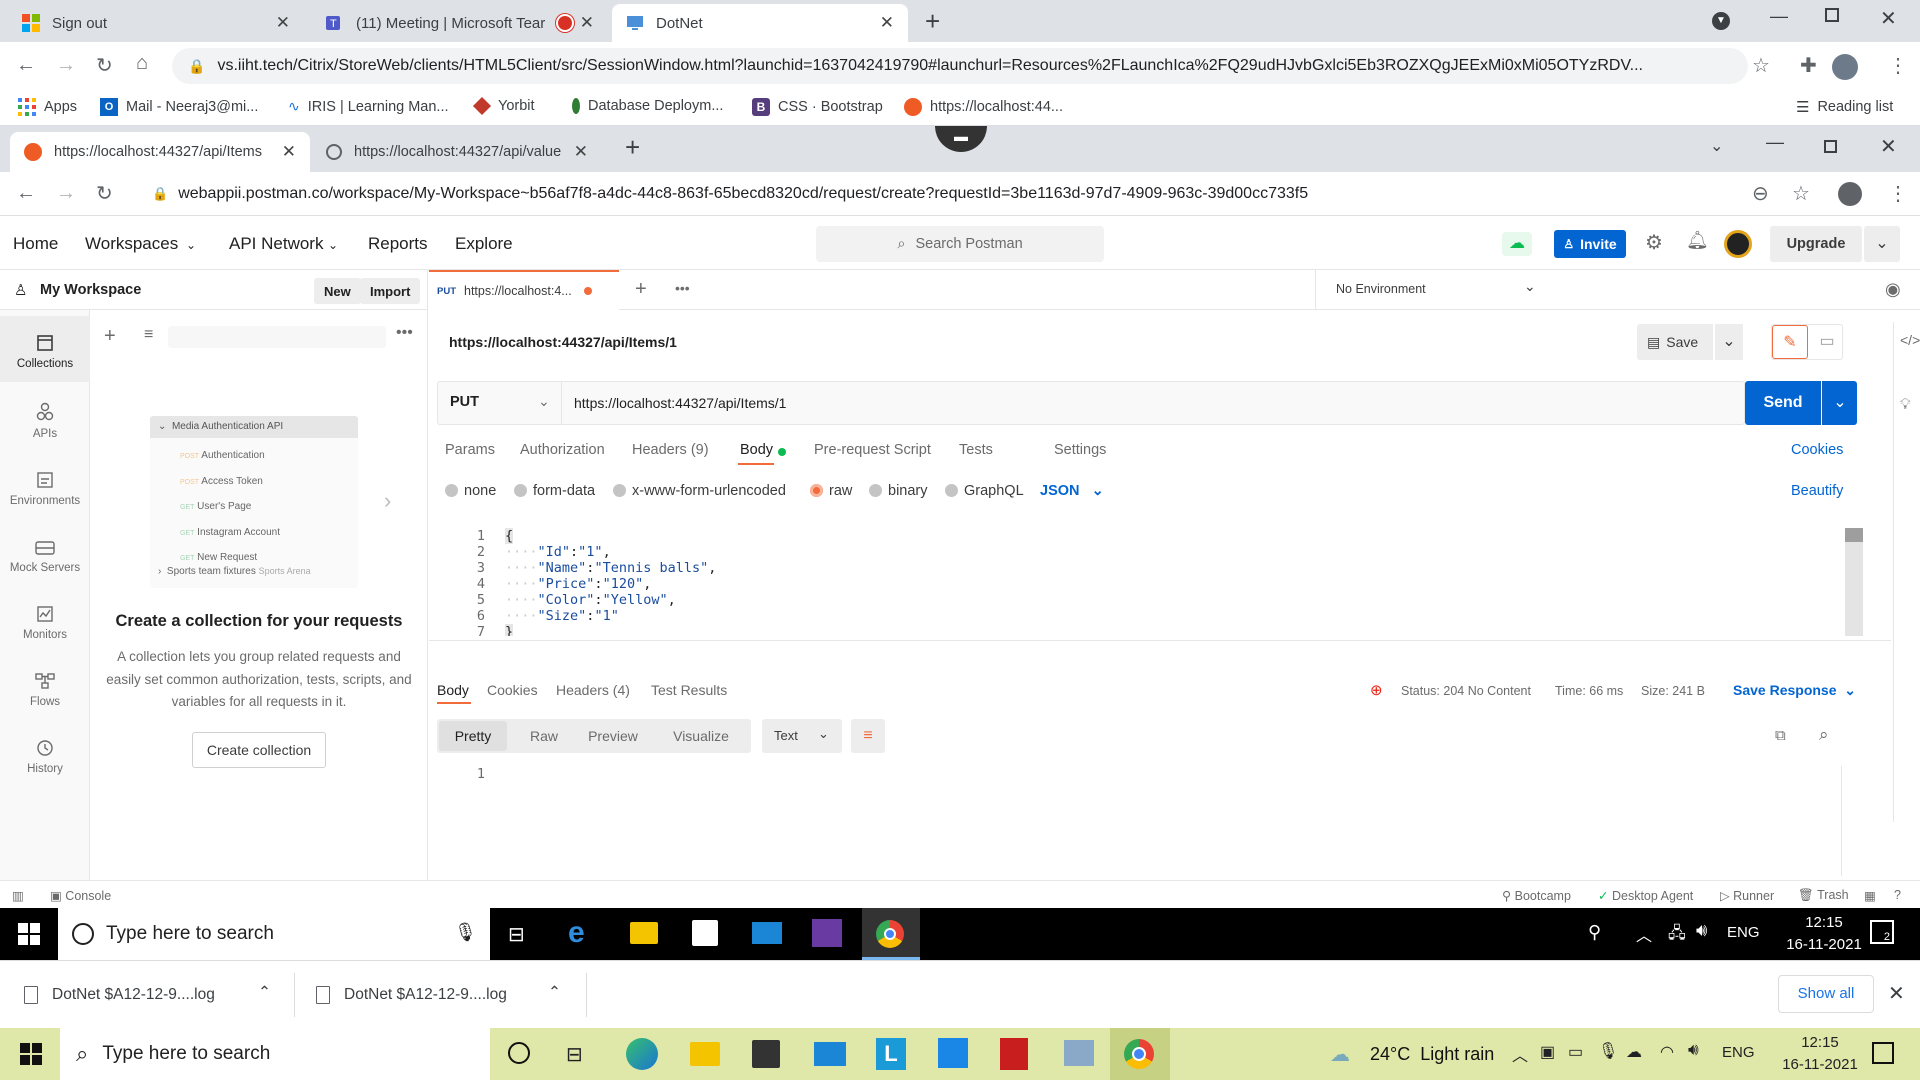  I want to click on tab-pre-request-script: Pre-request Script, so click(872, 450).